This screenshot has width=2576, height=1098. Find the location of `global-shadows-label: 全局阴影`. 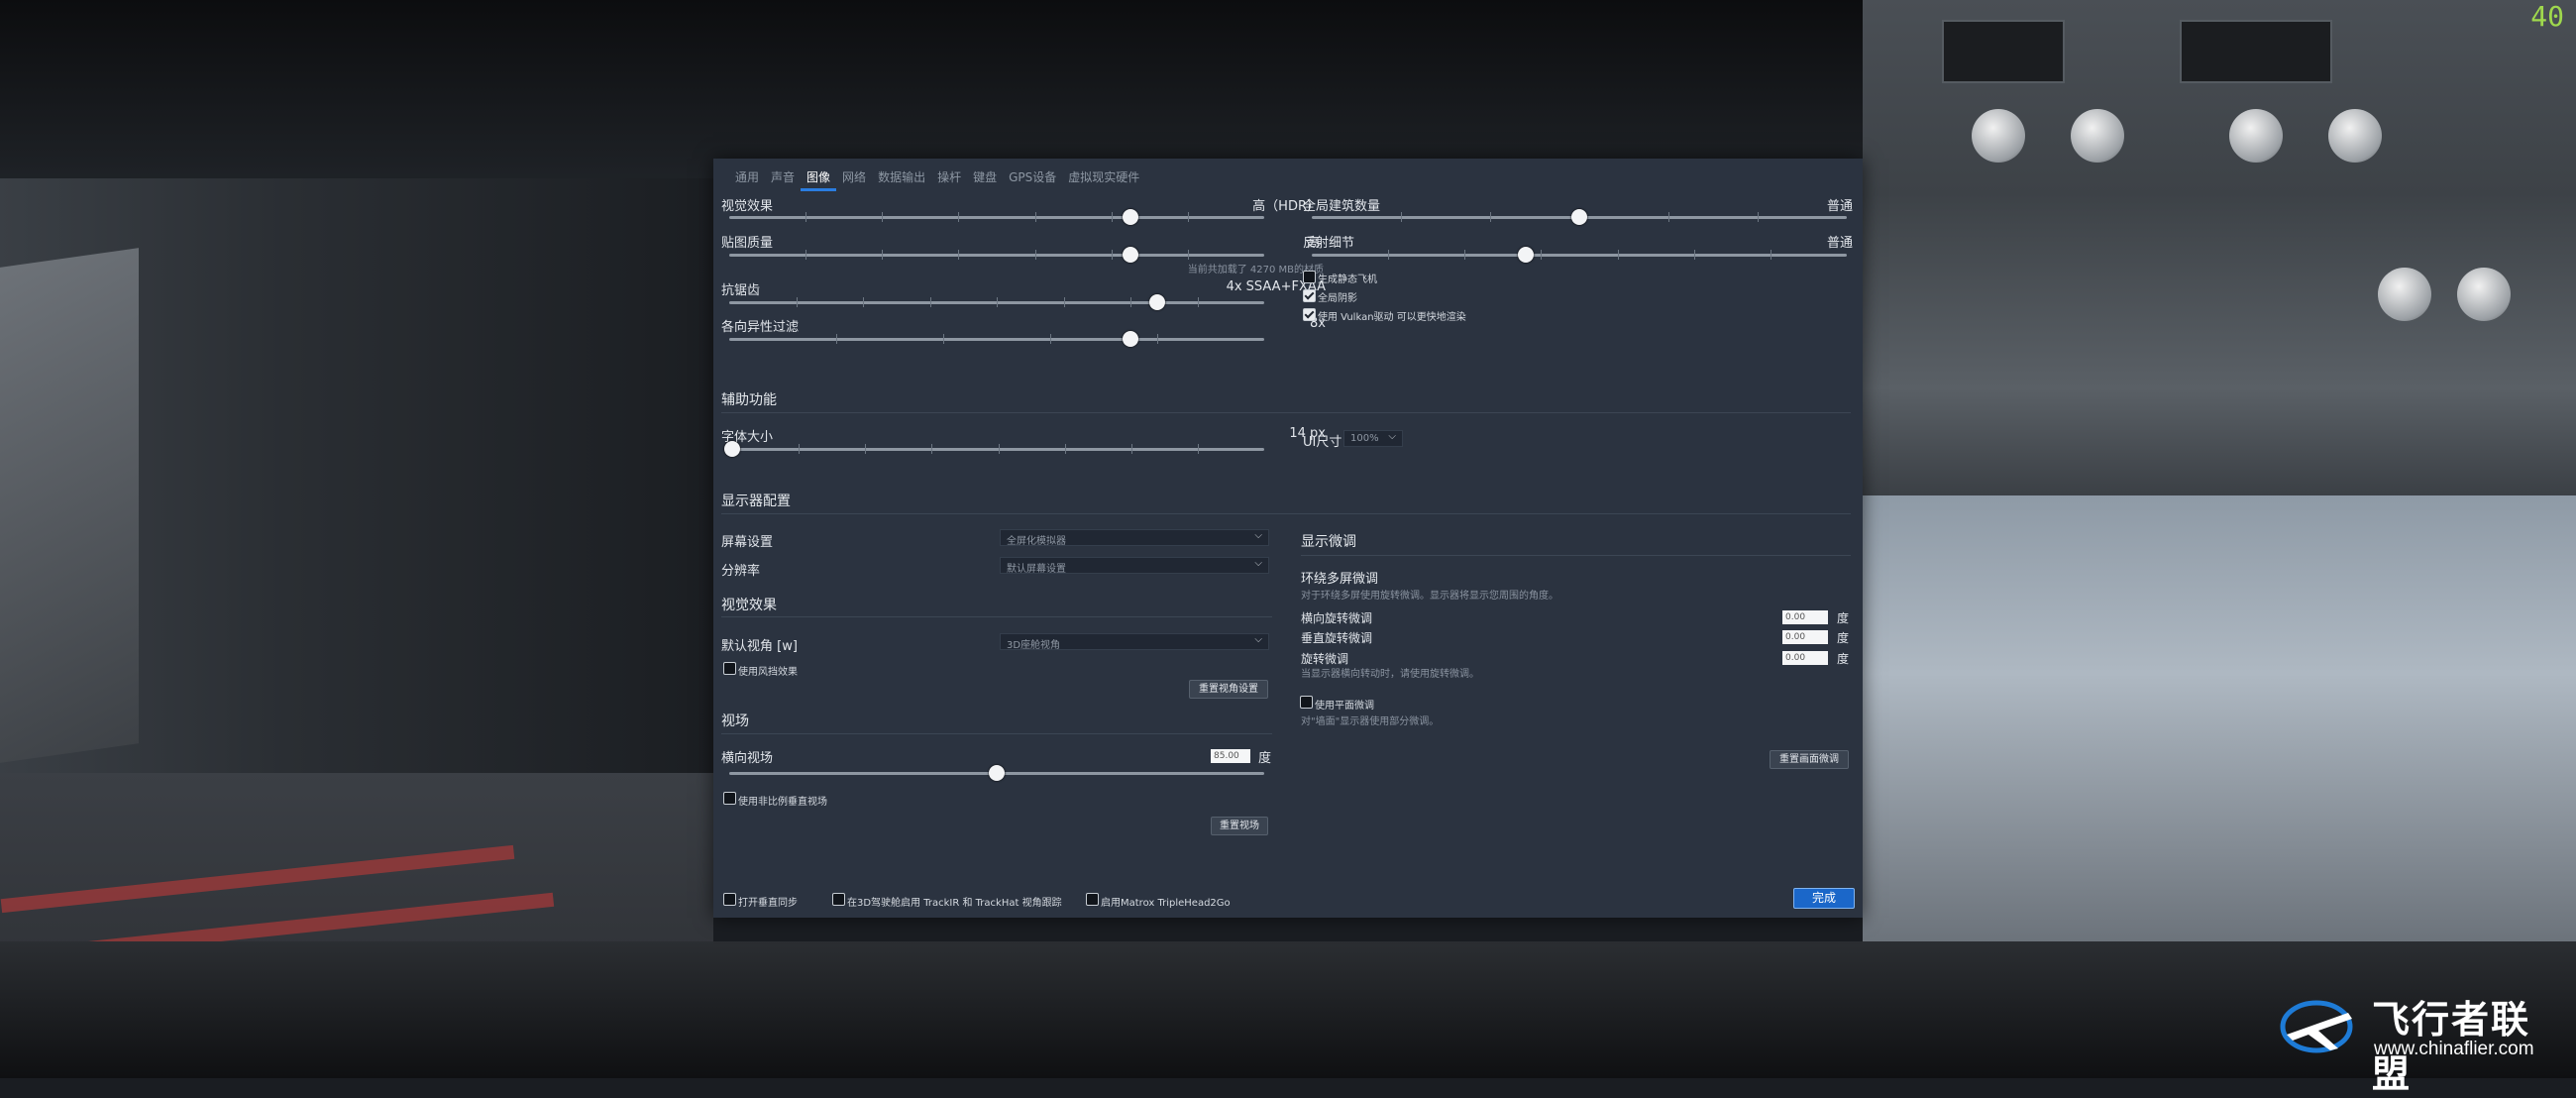

global-shadows-label: 全局阴影 is located at coordinates (1338, 298).